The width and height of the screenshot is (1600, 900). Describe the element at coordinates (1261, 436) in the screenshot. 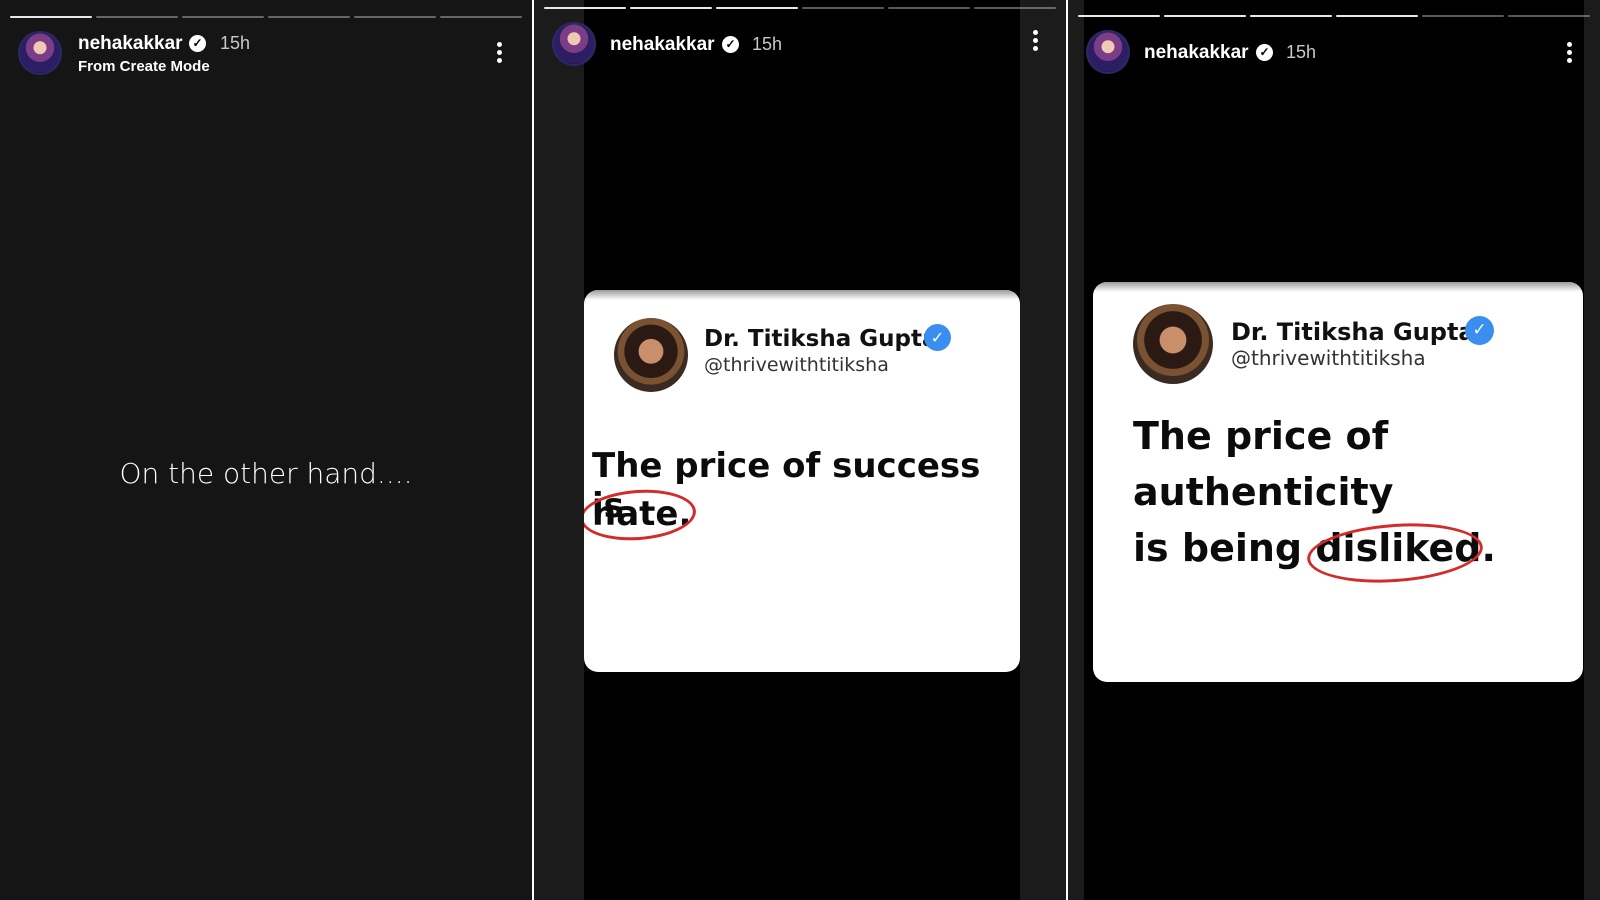

I see `quote-line: The price of` at that location.